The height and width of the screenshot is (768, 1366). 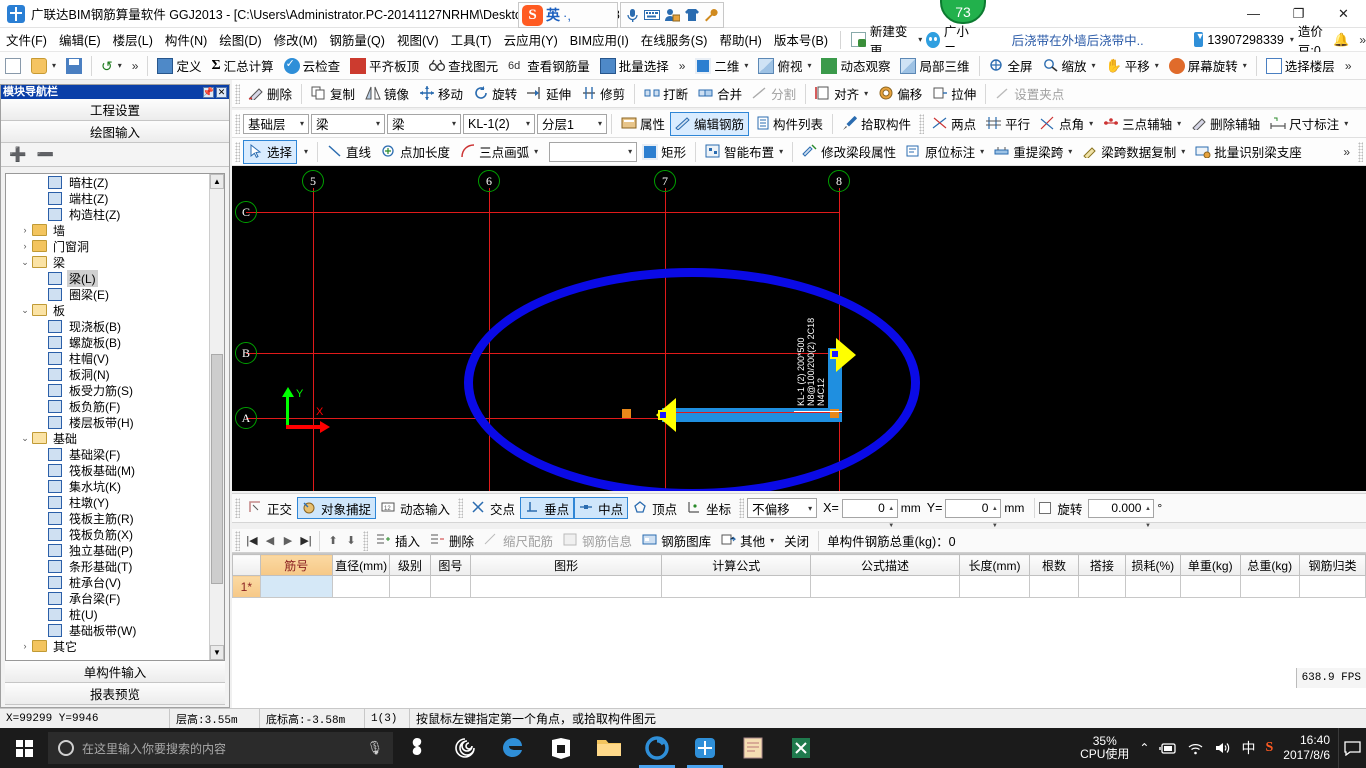 I want to click on other-menu-button: 其他 ▾, so click(x=747, y=541).